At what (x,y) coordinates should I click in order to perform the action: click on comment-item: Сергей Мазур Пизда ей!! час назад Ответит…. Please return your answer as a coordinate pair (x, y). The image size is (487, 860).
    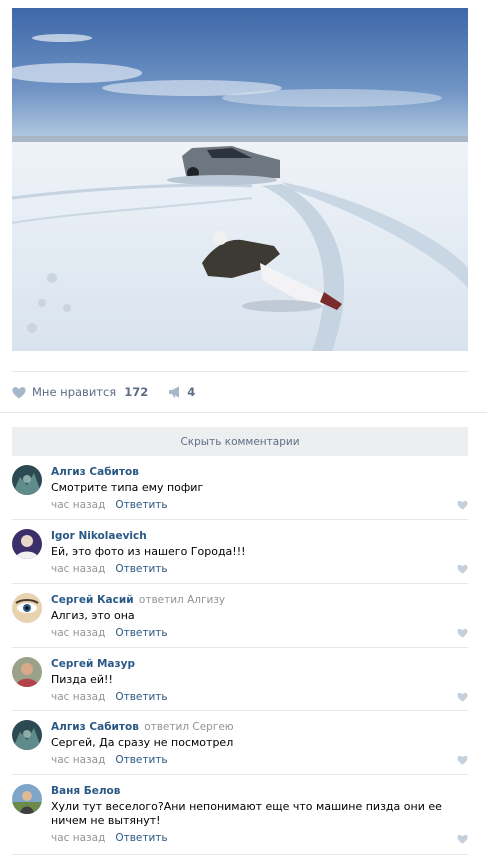
    Looking at the image, I should click on (240, 679).